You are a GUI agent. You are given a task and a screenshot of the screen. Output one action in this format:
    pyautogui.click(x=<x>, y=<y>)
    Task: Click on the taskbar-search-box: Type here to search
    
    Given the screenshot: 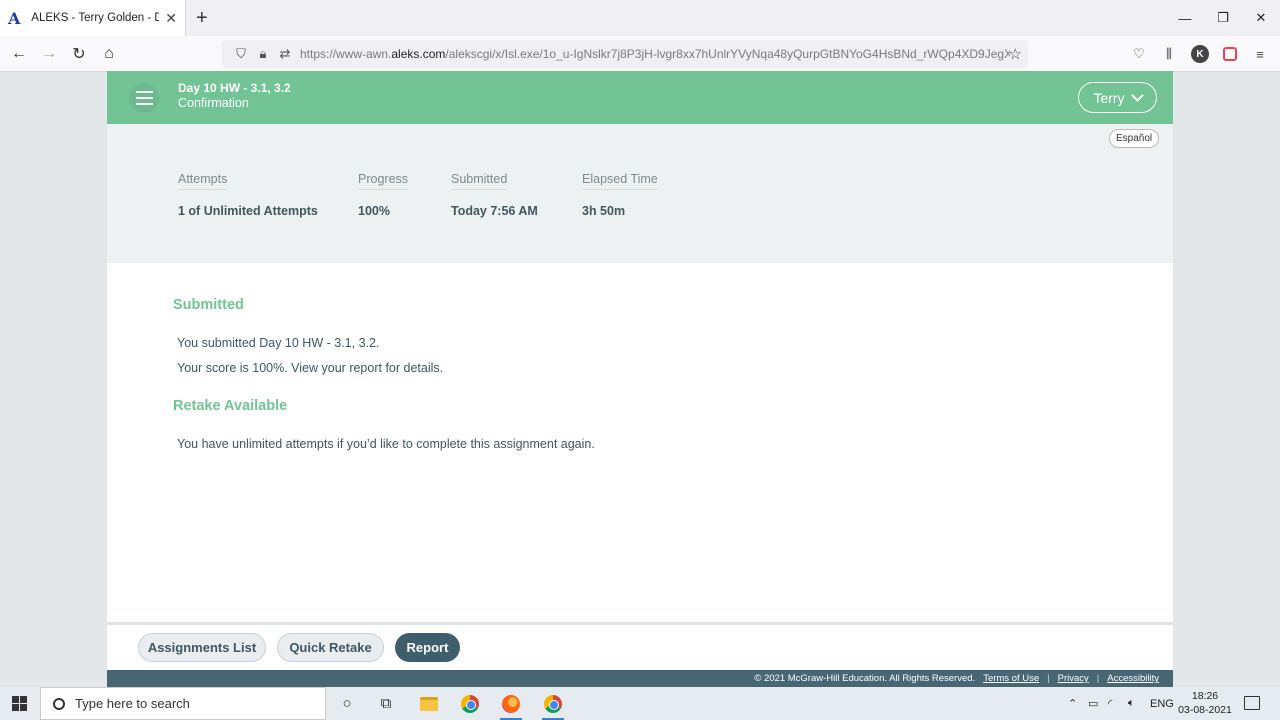 What is the action you would take?
    pyautogui.click(x=183, y=703)
    